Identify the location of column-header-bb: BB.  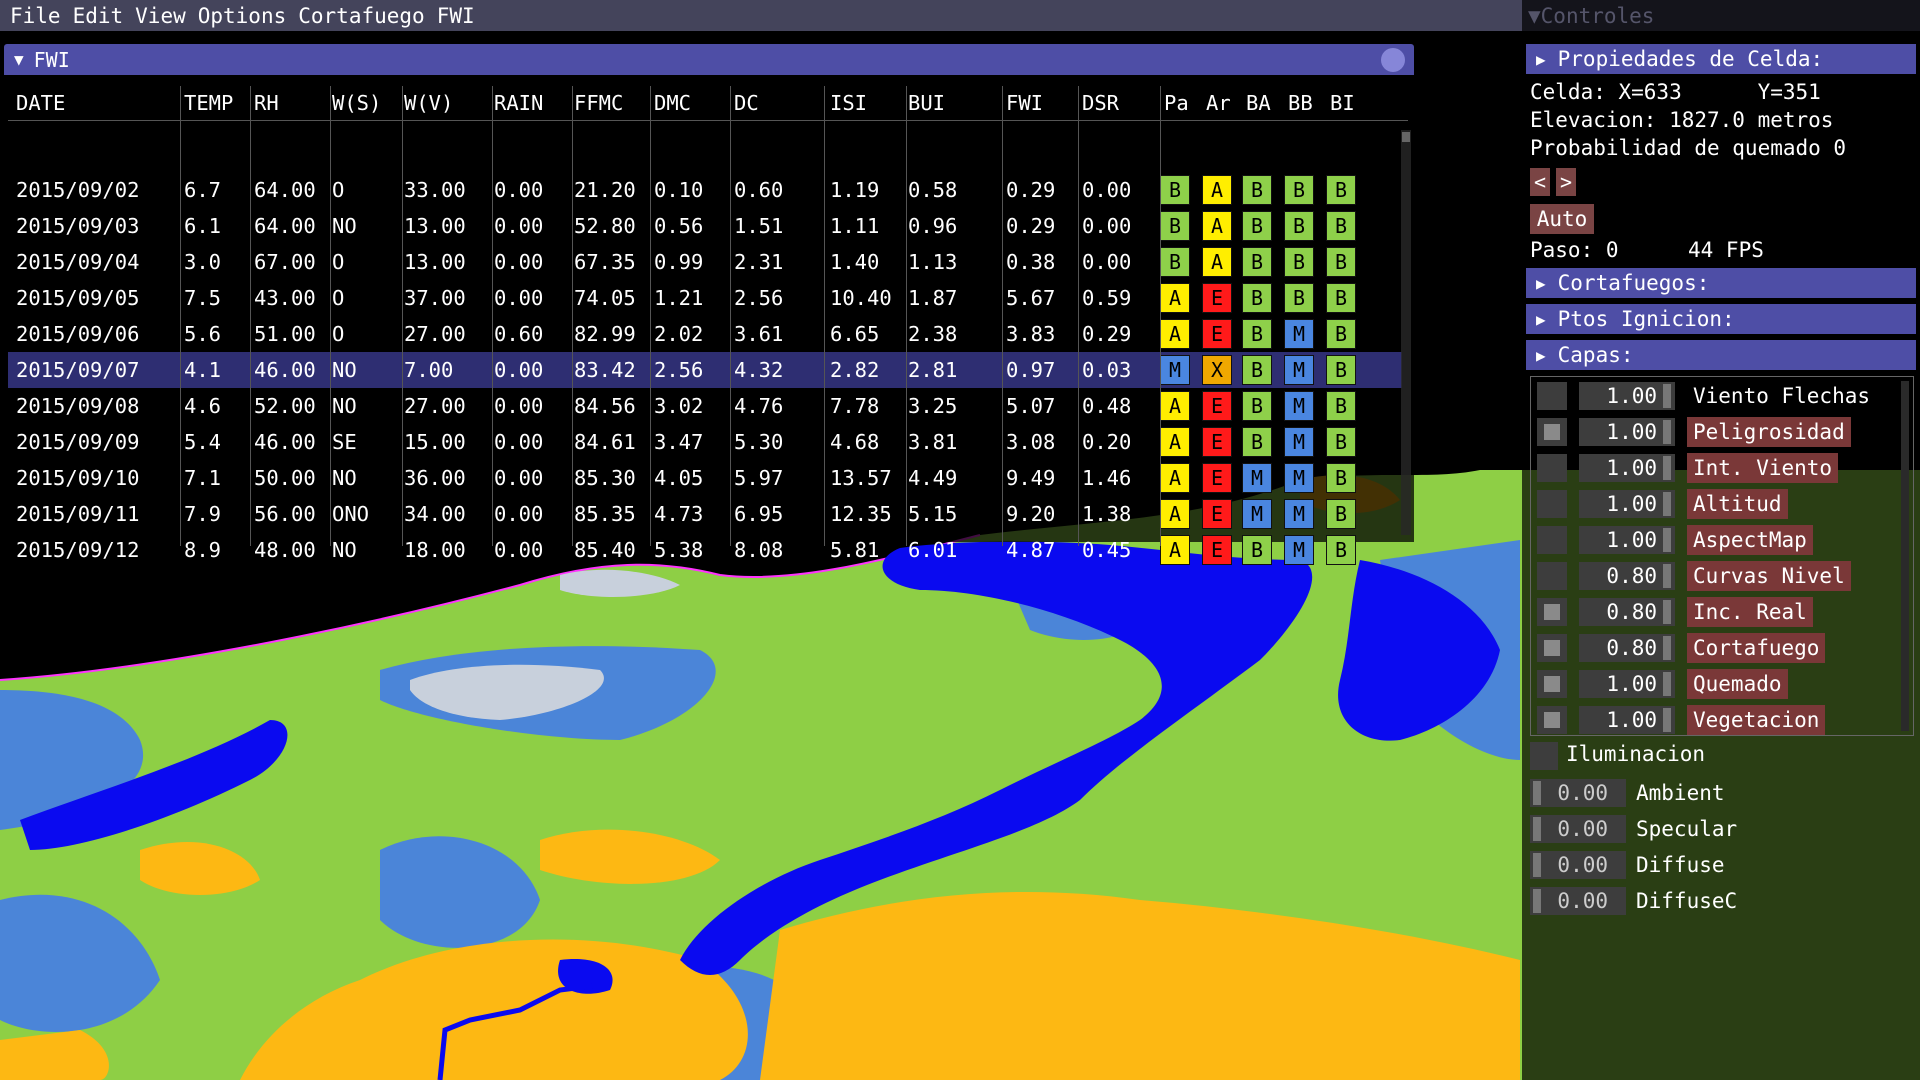
(1300, 103).